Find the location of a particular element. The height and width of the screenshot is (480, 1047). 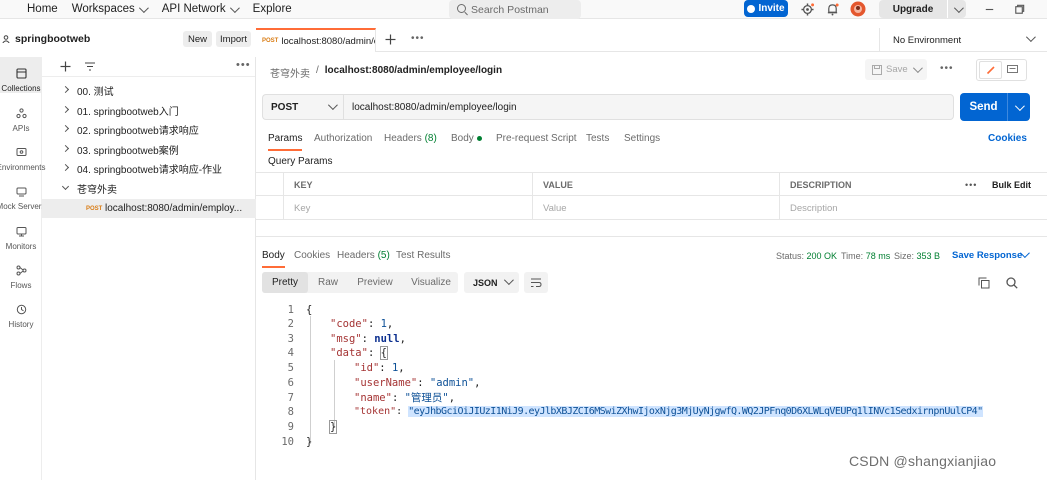

method-select: POST is located at coordinates (303, 107).